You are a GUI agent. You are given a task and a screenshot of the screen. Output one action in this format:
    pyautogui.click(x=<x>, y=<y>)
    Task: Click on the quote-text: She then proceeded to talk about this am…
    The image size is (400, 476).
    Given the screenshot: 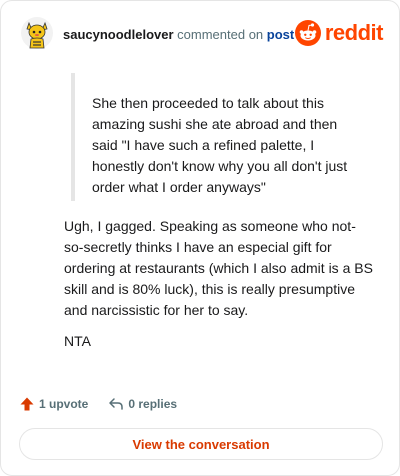 What is the action you would take?
    pyautogui.click(x=220, y=145)
    